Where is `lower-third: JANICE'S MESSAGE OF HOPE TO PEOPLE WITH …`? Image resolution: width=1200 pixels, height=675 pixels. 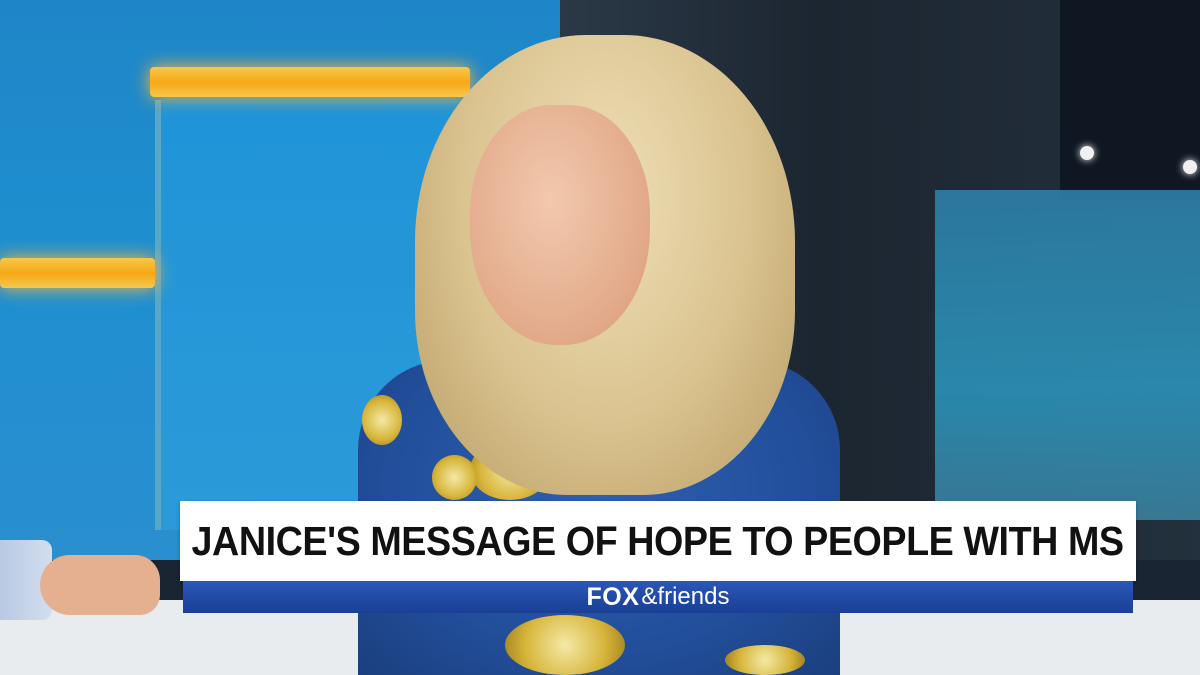
lower-third: JANICE'S MESSAGE OF HOPE TO PEOPLE WITH … is located at coordinates (658, 557).